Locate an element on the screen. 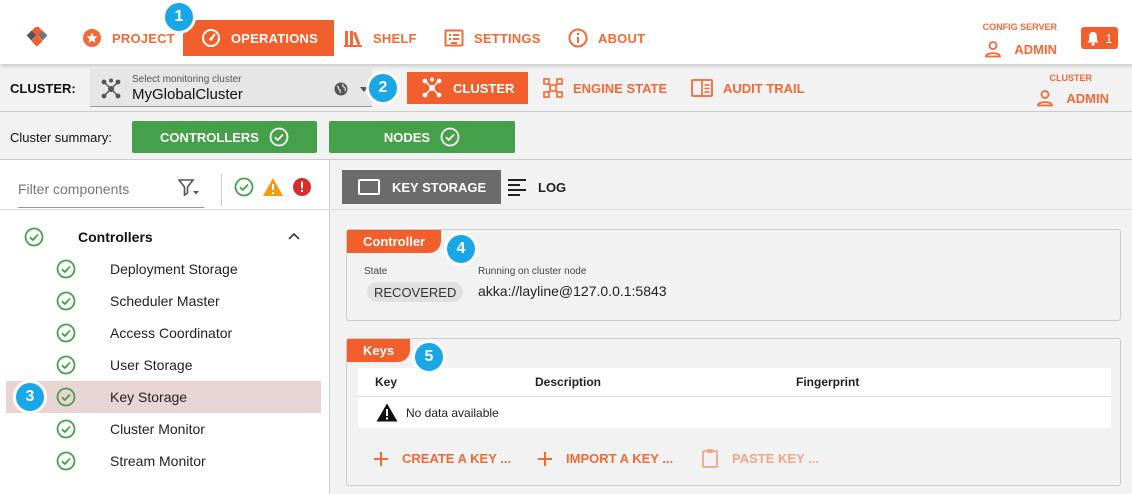 This screenshot has height=494, width=1132. column-header-key: Key is located at coordinates (386, 382).